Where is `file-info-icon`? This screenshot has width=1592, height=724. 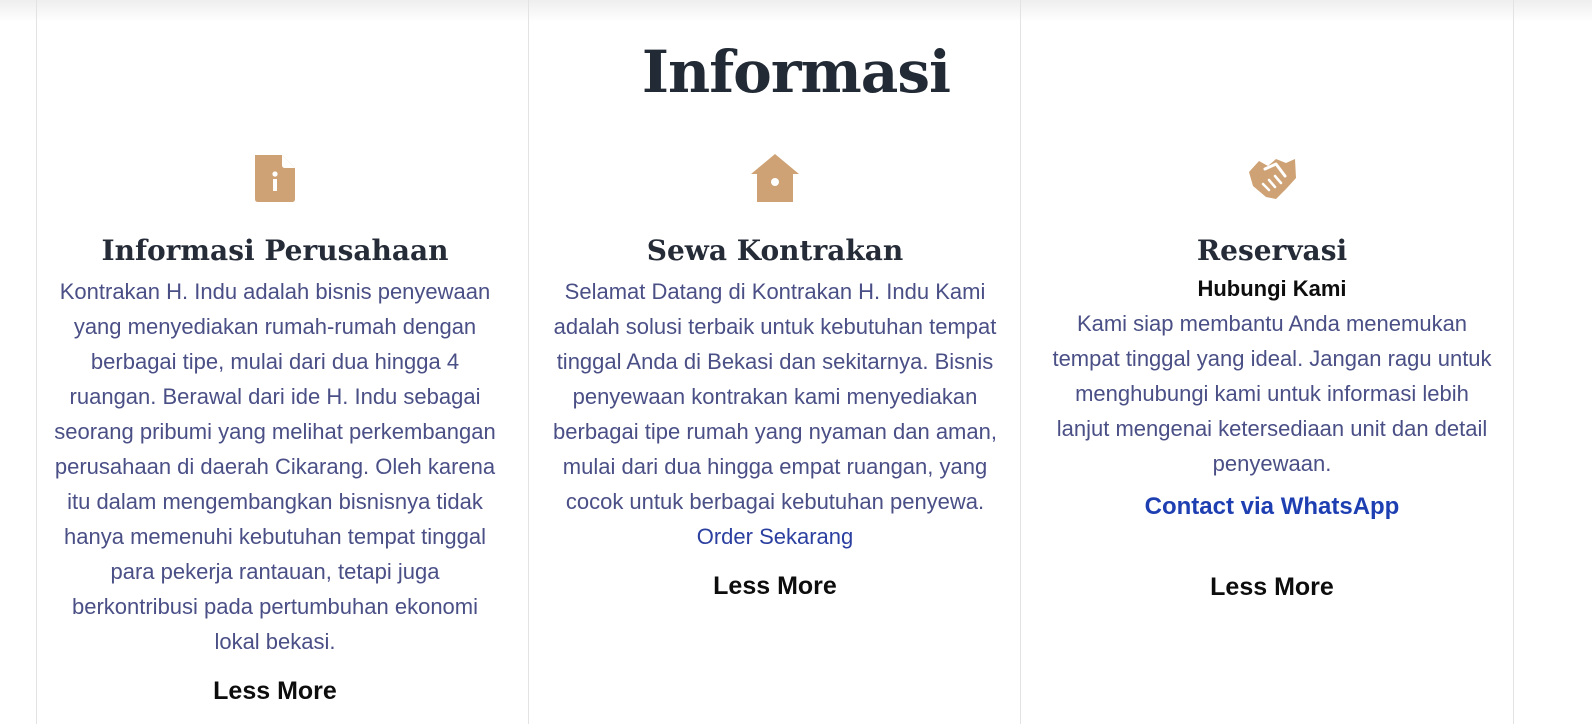 file-info-icon is located at coordinates (275, 178).